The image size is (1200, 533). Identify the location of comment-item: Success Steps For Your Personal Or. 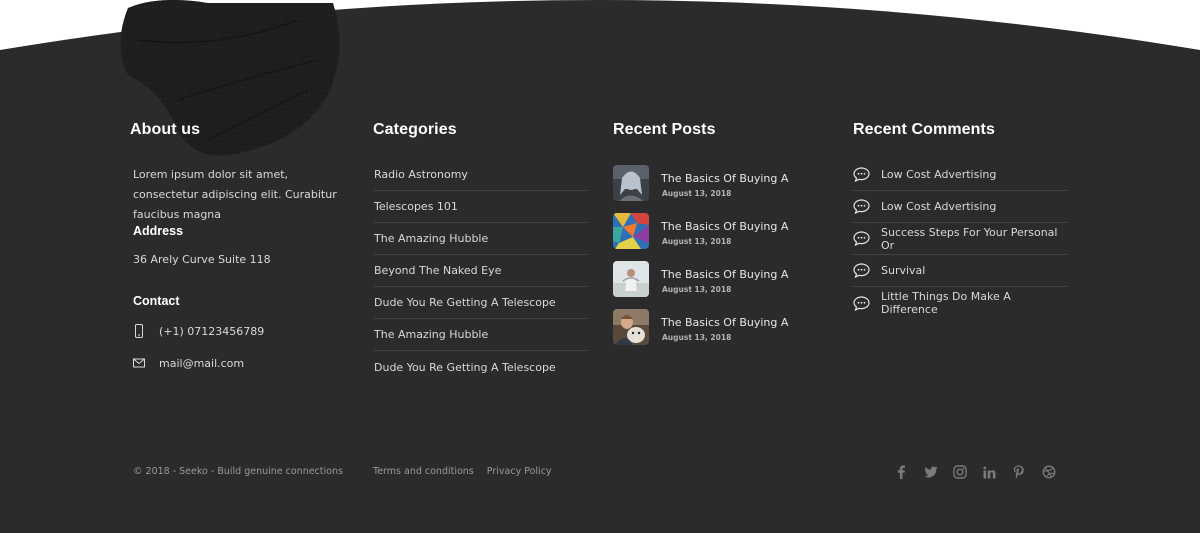
(960, 239).